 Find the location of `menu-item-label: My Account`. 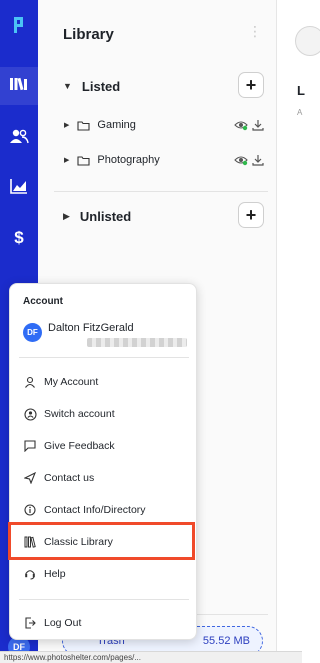

menu-item-label: My Account is located at coordinates (71, 382).